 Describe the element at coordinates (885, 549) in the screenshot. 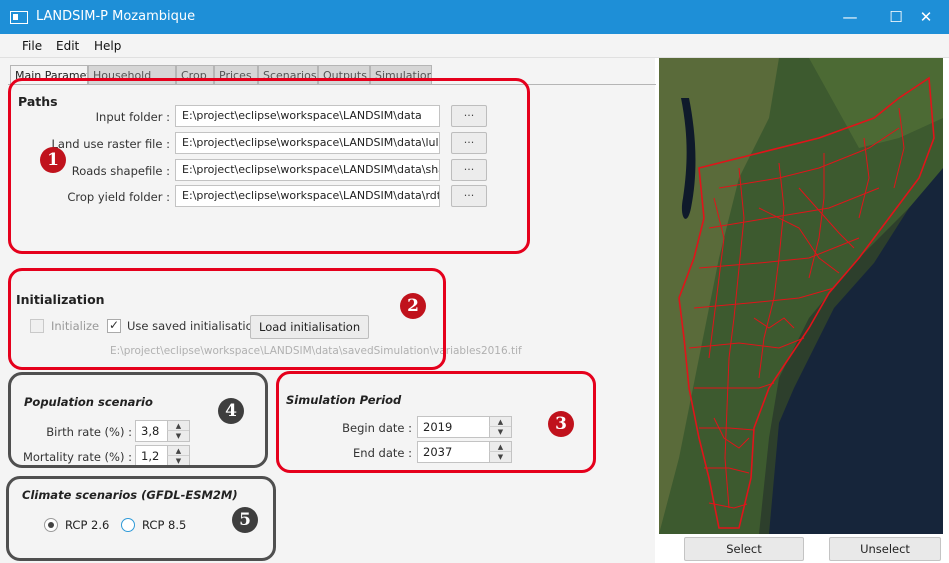

I see `unselect-button: Unselect` at that location.